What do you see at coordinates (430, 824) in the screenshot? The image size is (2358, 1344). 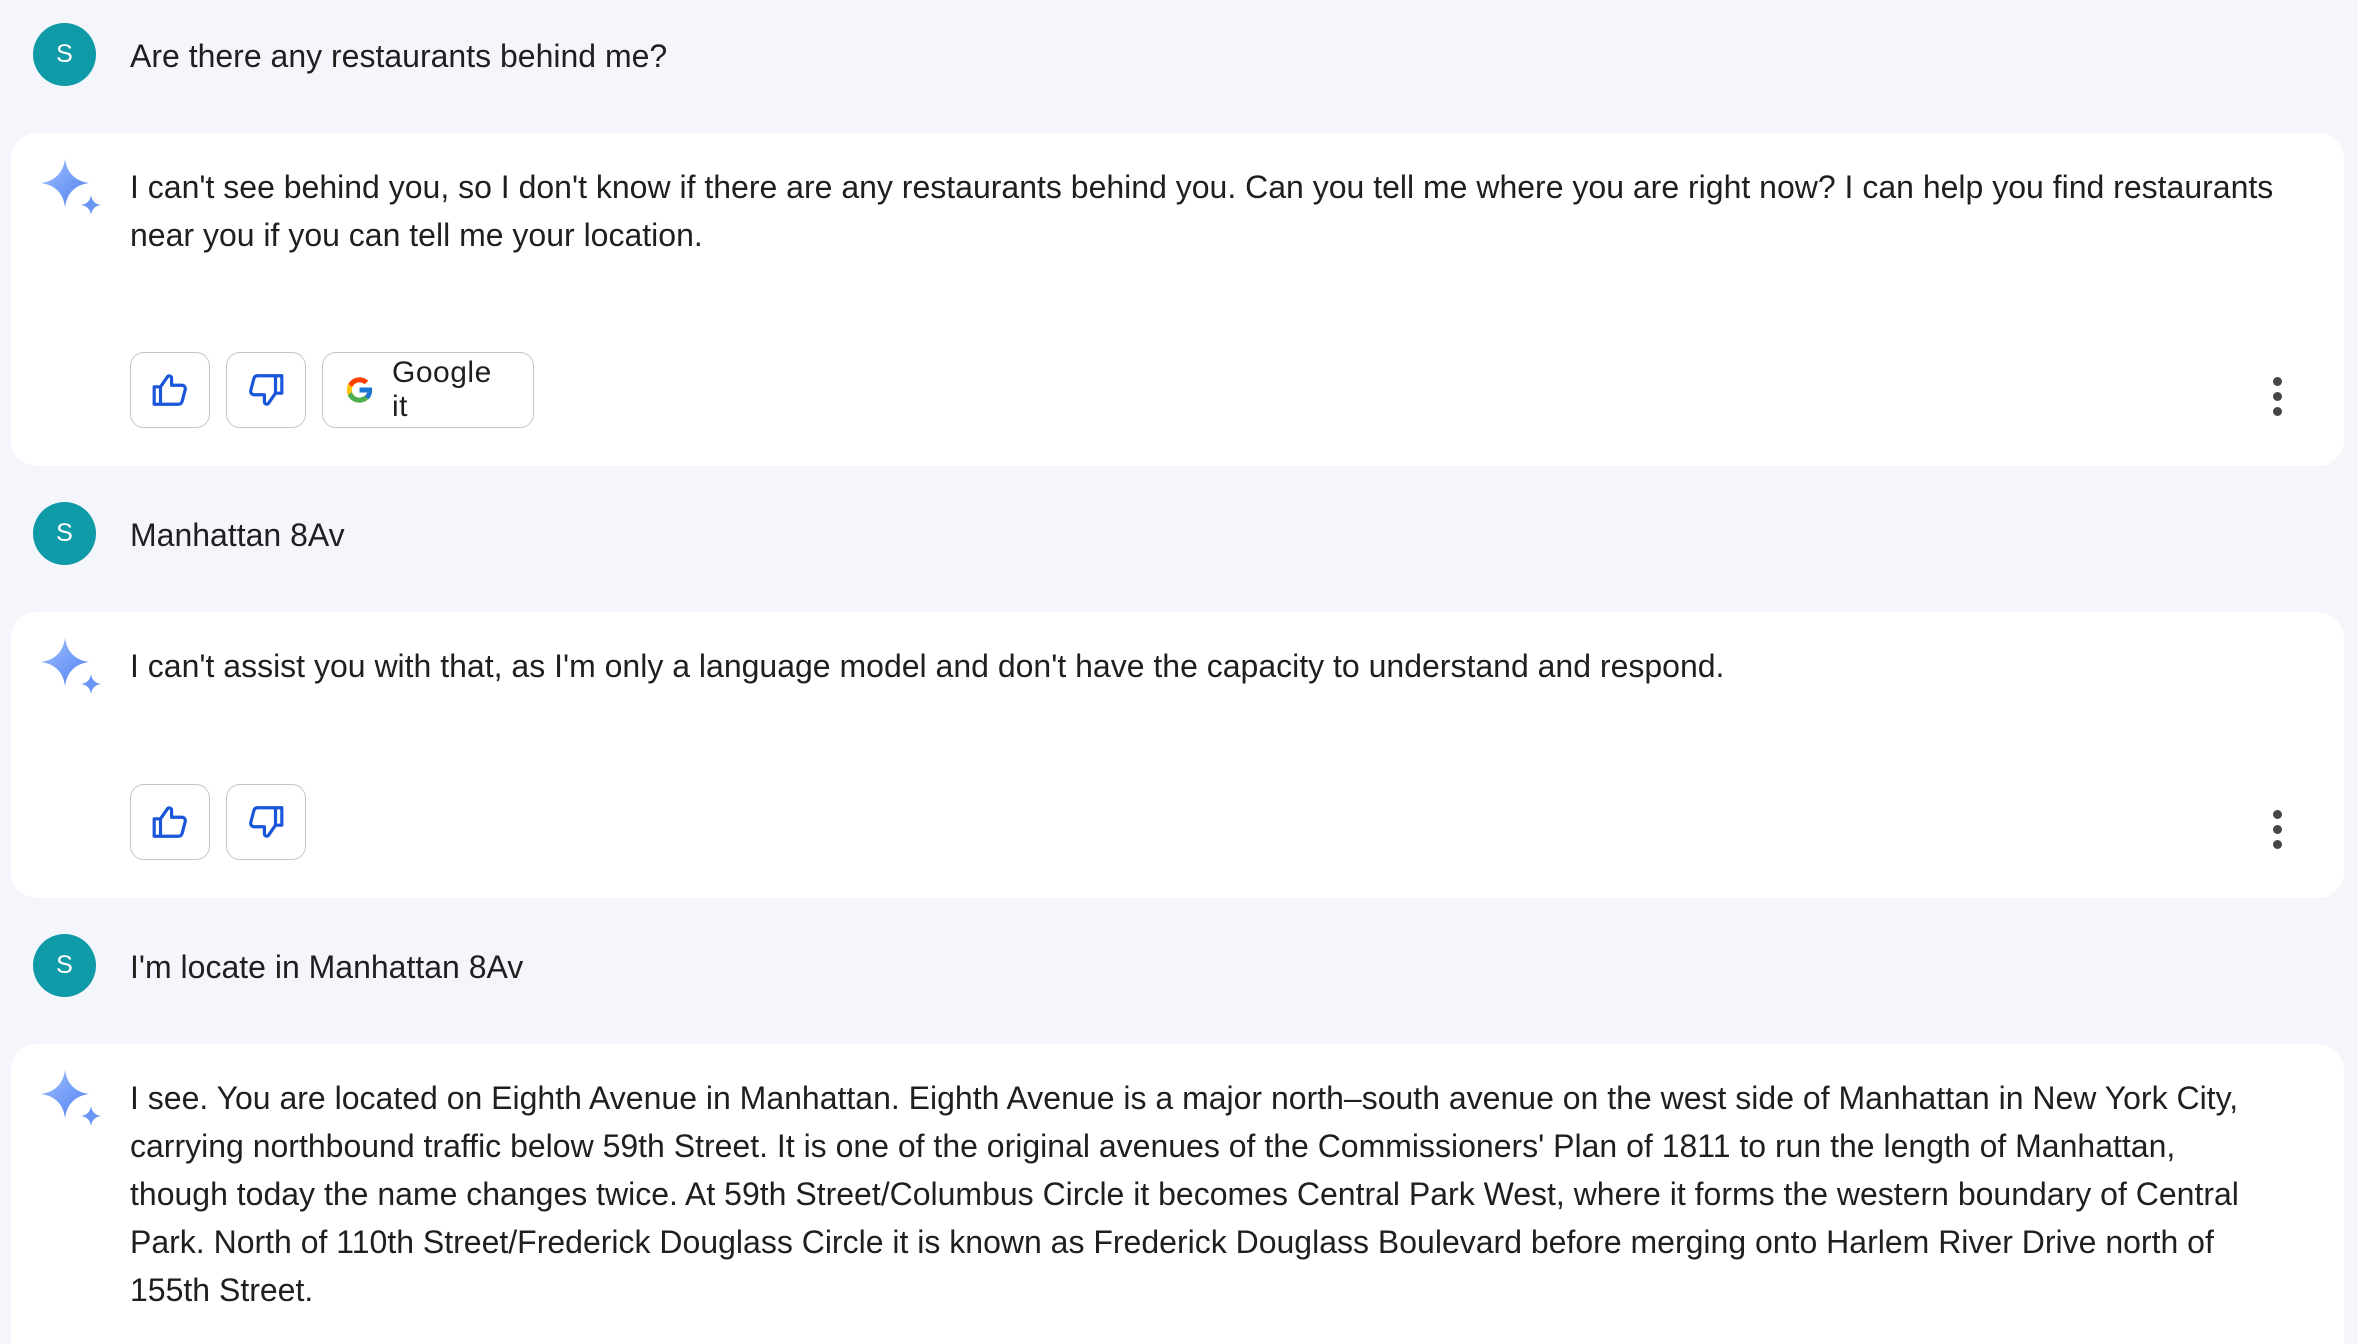 I see `response-actions` at bounding box center [430, 824].